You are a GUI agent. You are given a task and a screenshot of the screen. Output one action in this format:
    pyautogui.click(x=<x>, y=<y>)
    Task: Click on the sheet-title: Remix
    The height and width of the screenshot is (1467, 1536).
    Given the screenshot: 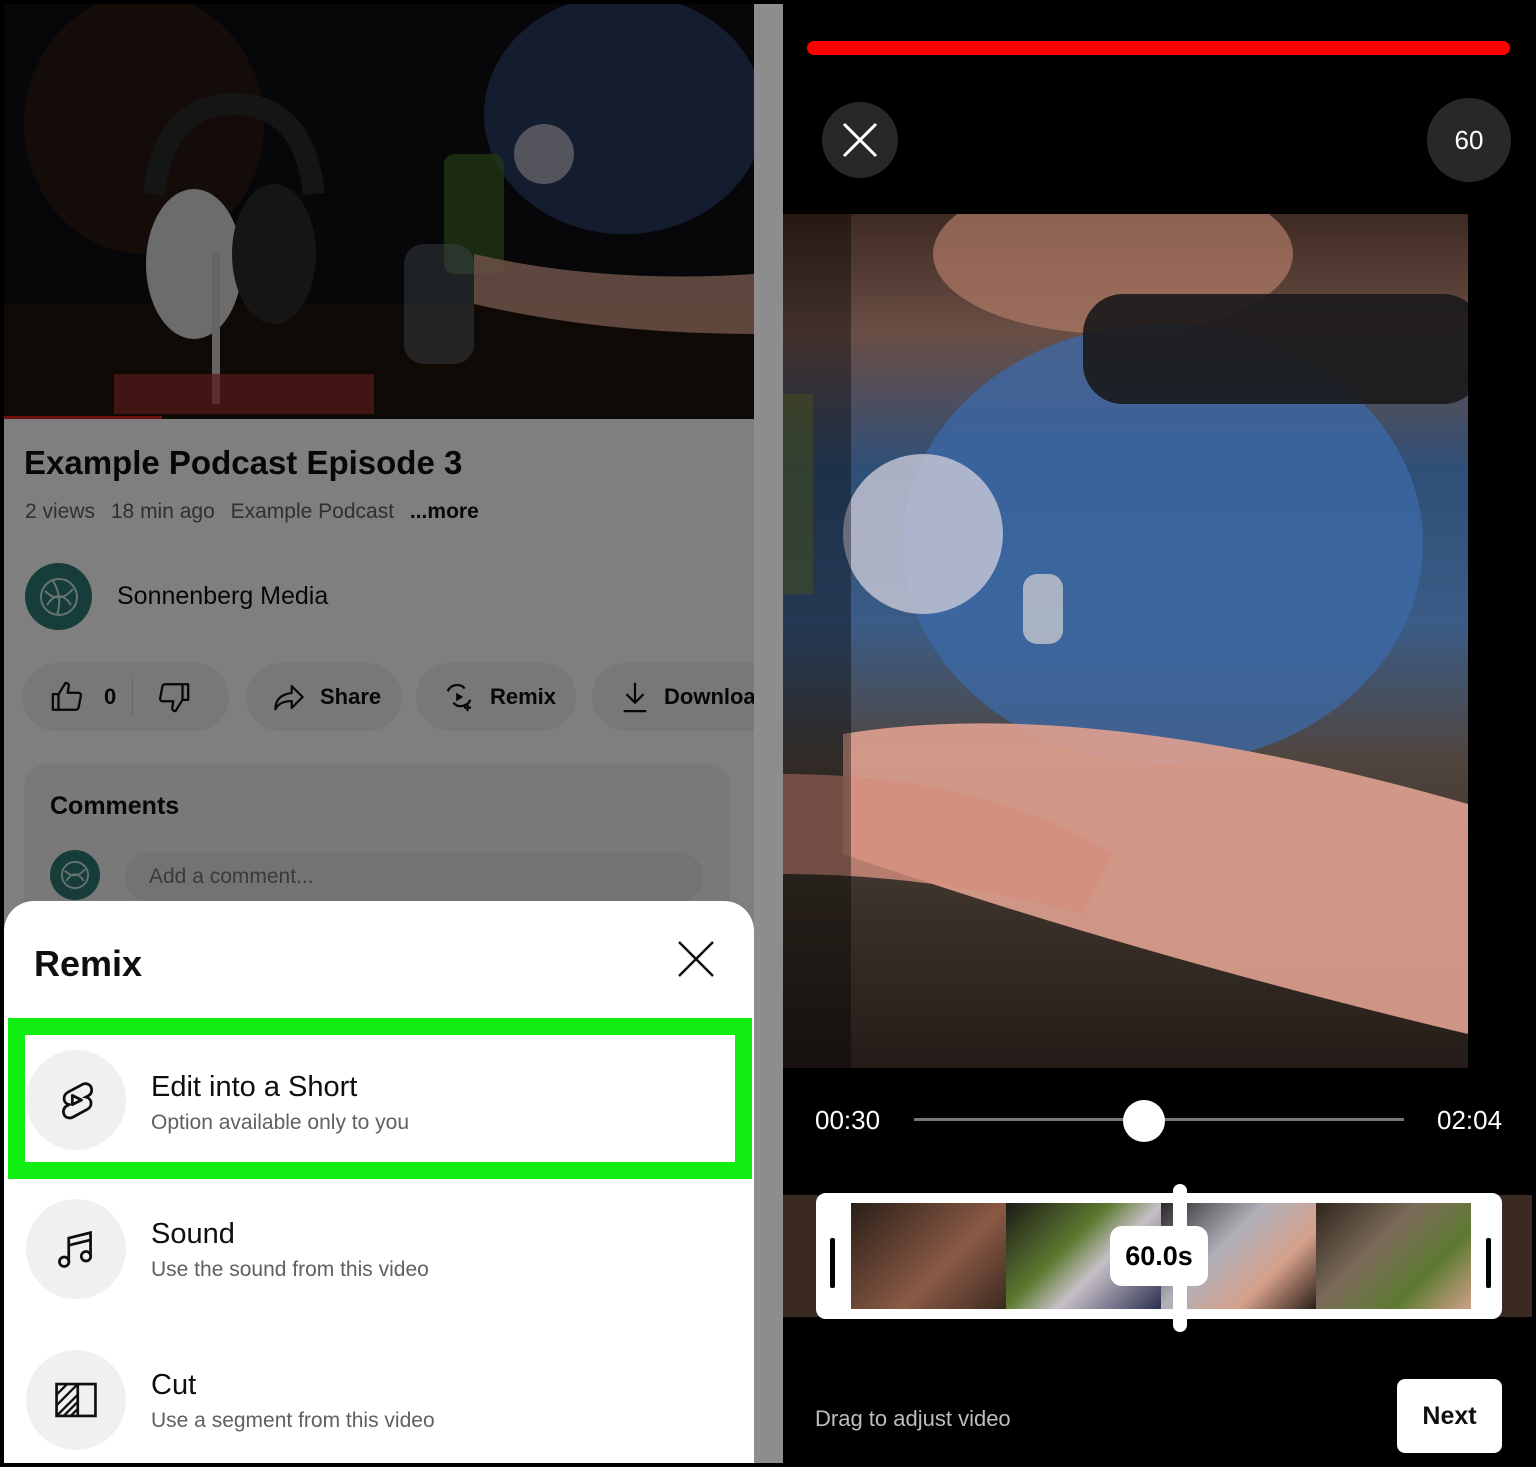 What is the action you would take?
    pyautogui.click(x=88, y=963)
    